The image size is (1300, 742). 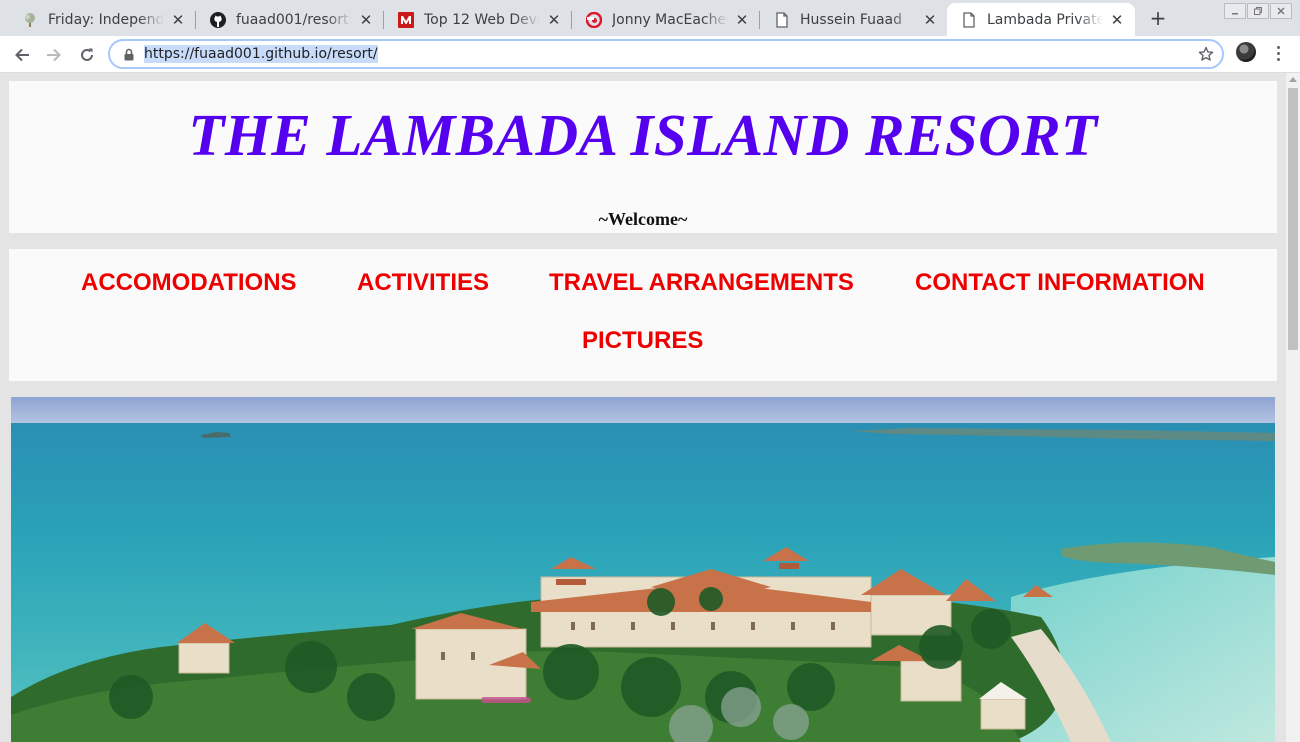 What do you see at coordinates (482, 19) in the screenshot?
I see `tab-title: Top 12 Web Develo` at bounding box center [482, 19].